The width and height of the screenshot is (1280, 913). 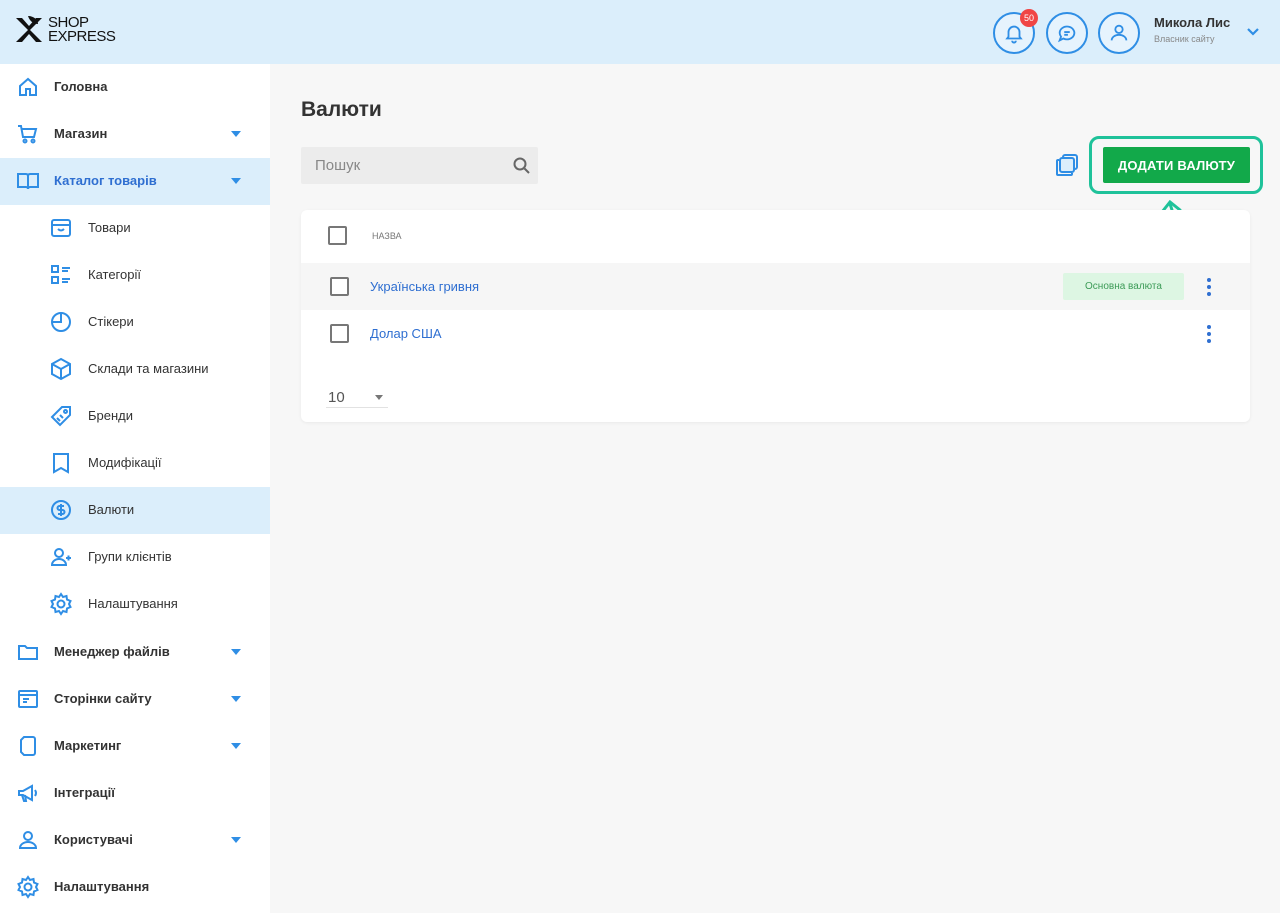 I want to click on shop-express-logo: SHOP EXPRESS, so click(x=65, y=30).